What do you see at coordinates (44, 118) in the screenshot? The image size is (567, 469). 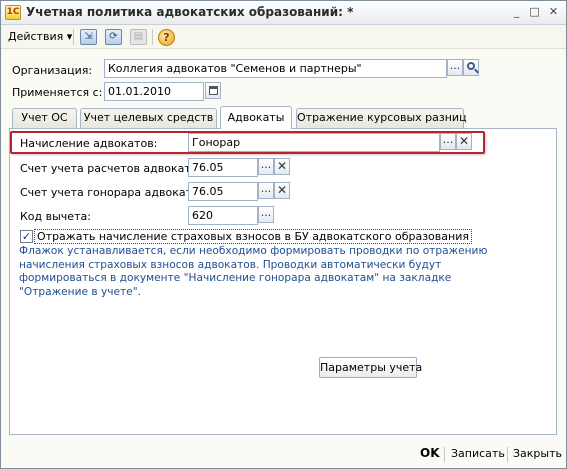 I see `tab-fixed-assets: Учет ОС` at bounding box center [44, 118].